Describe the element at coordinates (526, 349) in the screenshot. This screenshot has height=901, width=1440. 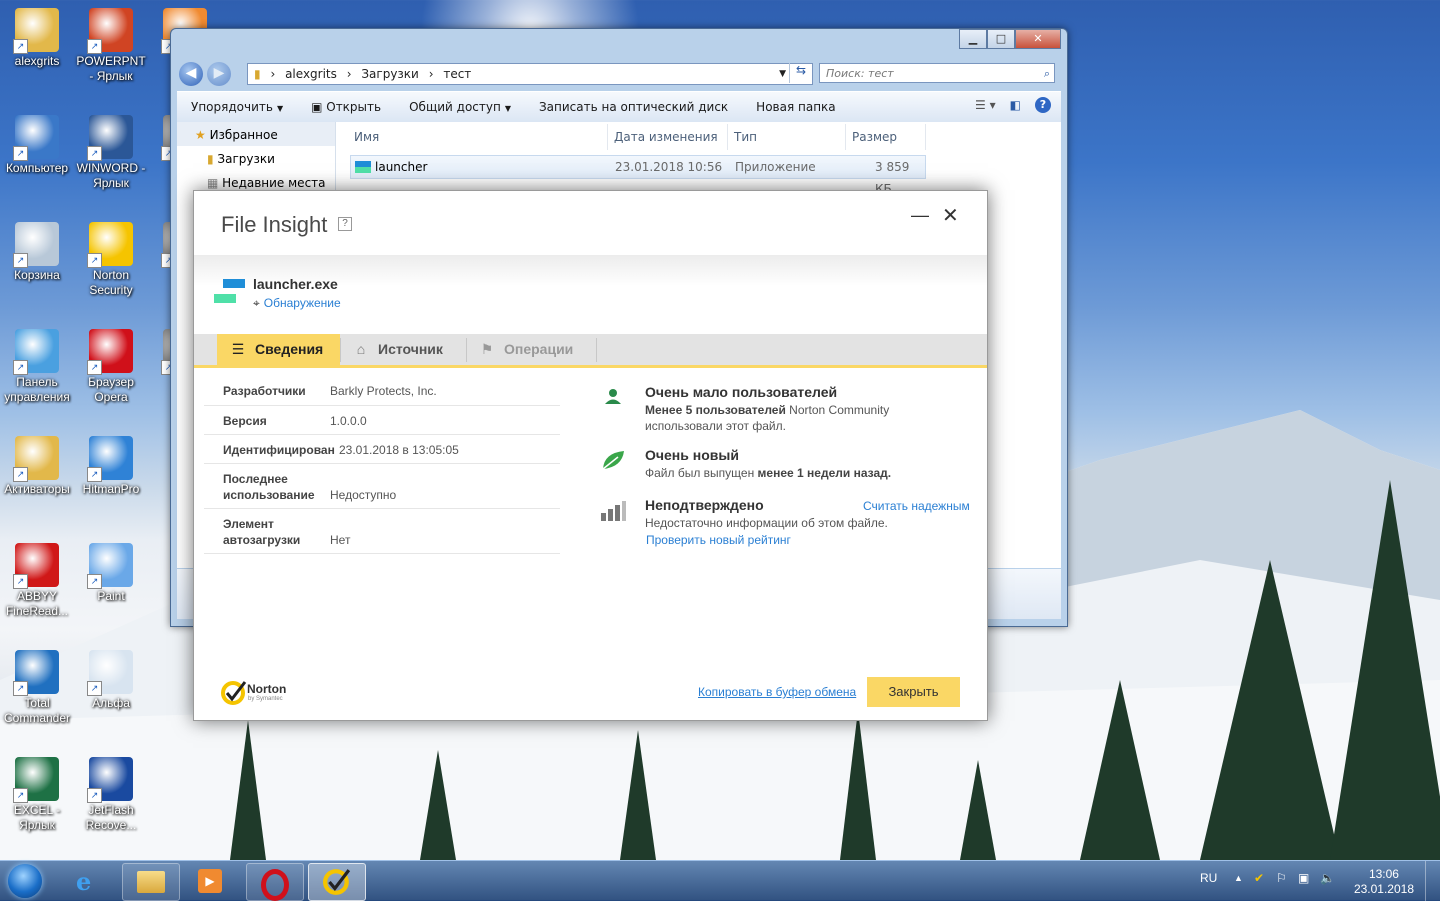
I see `tab-operations: ⚑ Операции` at that location.